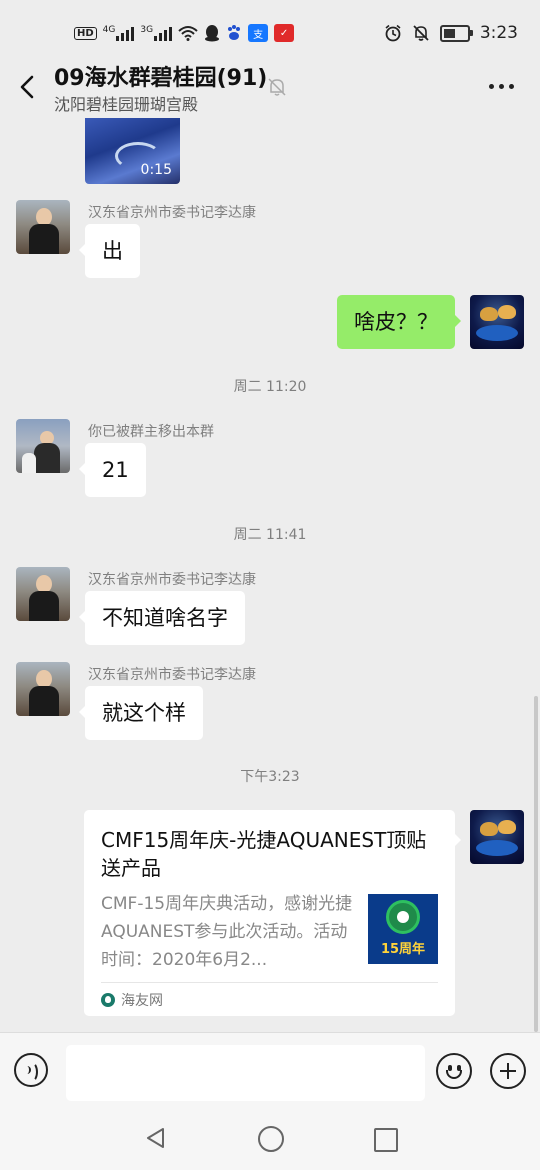  I want to click on qq-icon, so click(212, 33).